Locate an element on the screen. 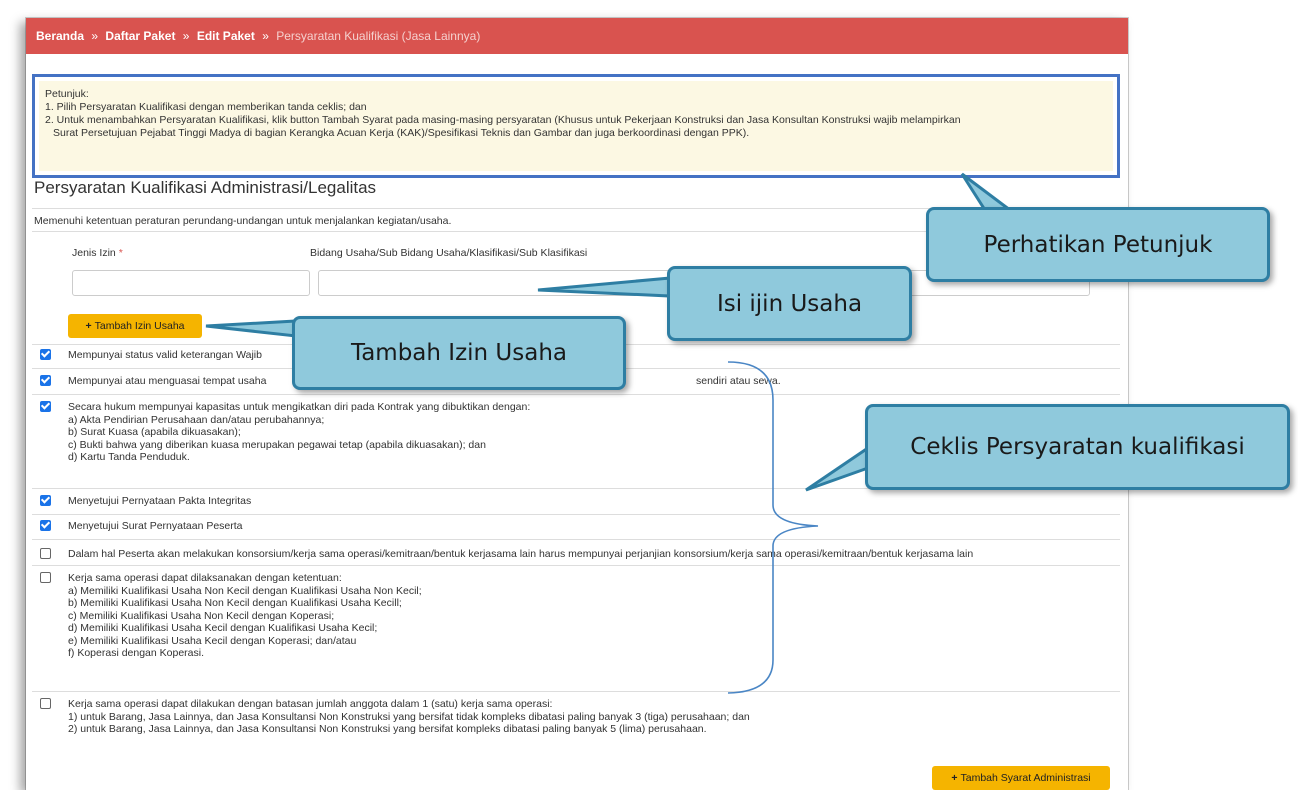 The height and width of the screenshot is (790, 1298). callout-isi-ijin-usaha: Isi ijin Usaha is located at coordinates (789, 303).